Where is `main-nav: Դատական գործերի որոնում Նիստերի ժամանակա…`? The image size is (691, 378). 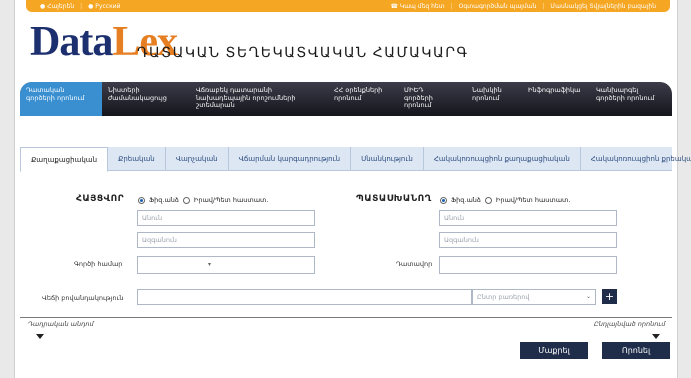 main-nav: Դատական գործերի որոնում Նիստերի ժամանակա… is located at coordinates (346, 99).